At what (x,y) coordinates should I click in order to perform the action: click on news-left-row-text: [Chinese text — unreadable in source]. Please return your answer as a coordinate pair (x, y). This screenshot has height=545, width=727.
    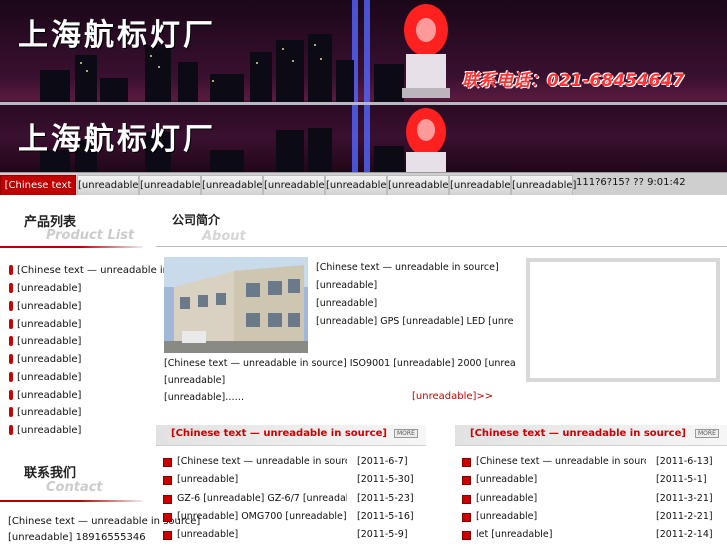
    Looking at the image, I should click on (262, 462).